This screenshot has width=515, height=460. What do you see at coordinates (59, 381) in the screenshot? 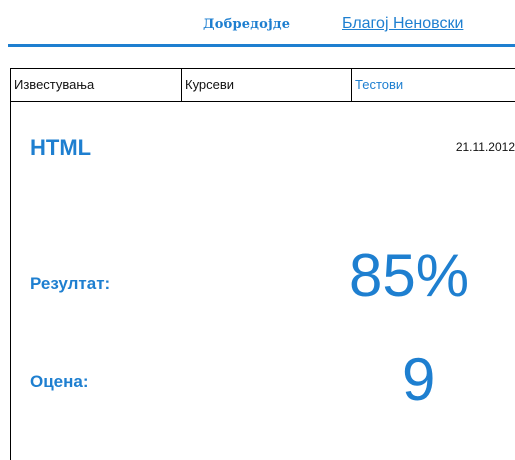
I see `grade-label: Оцена:` at bounding box center [59, 381].